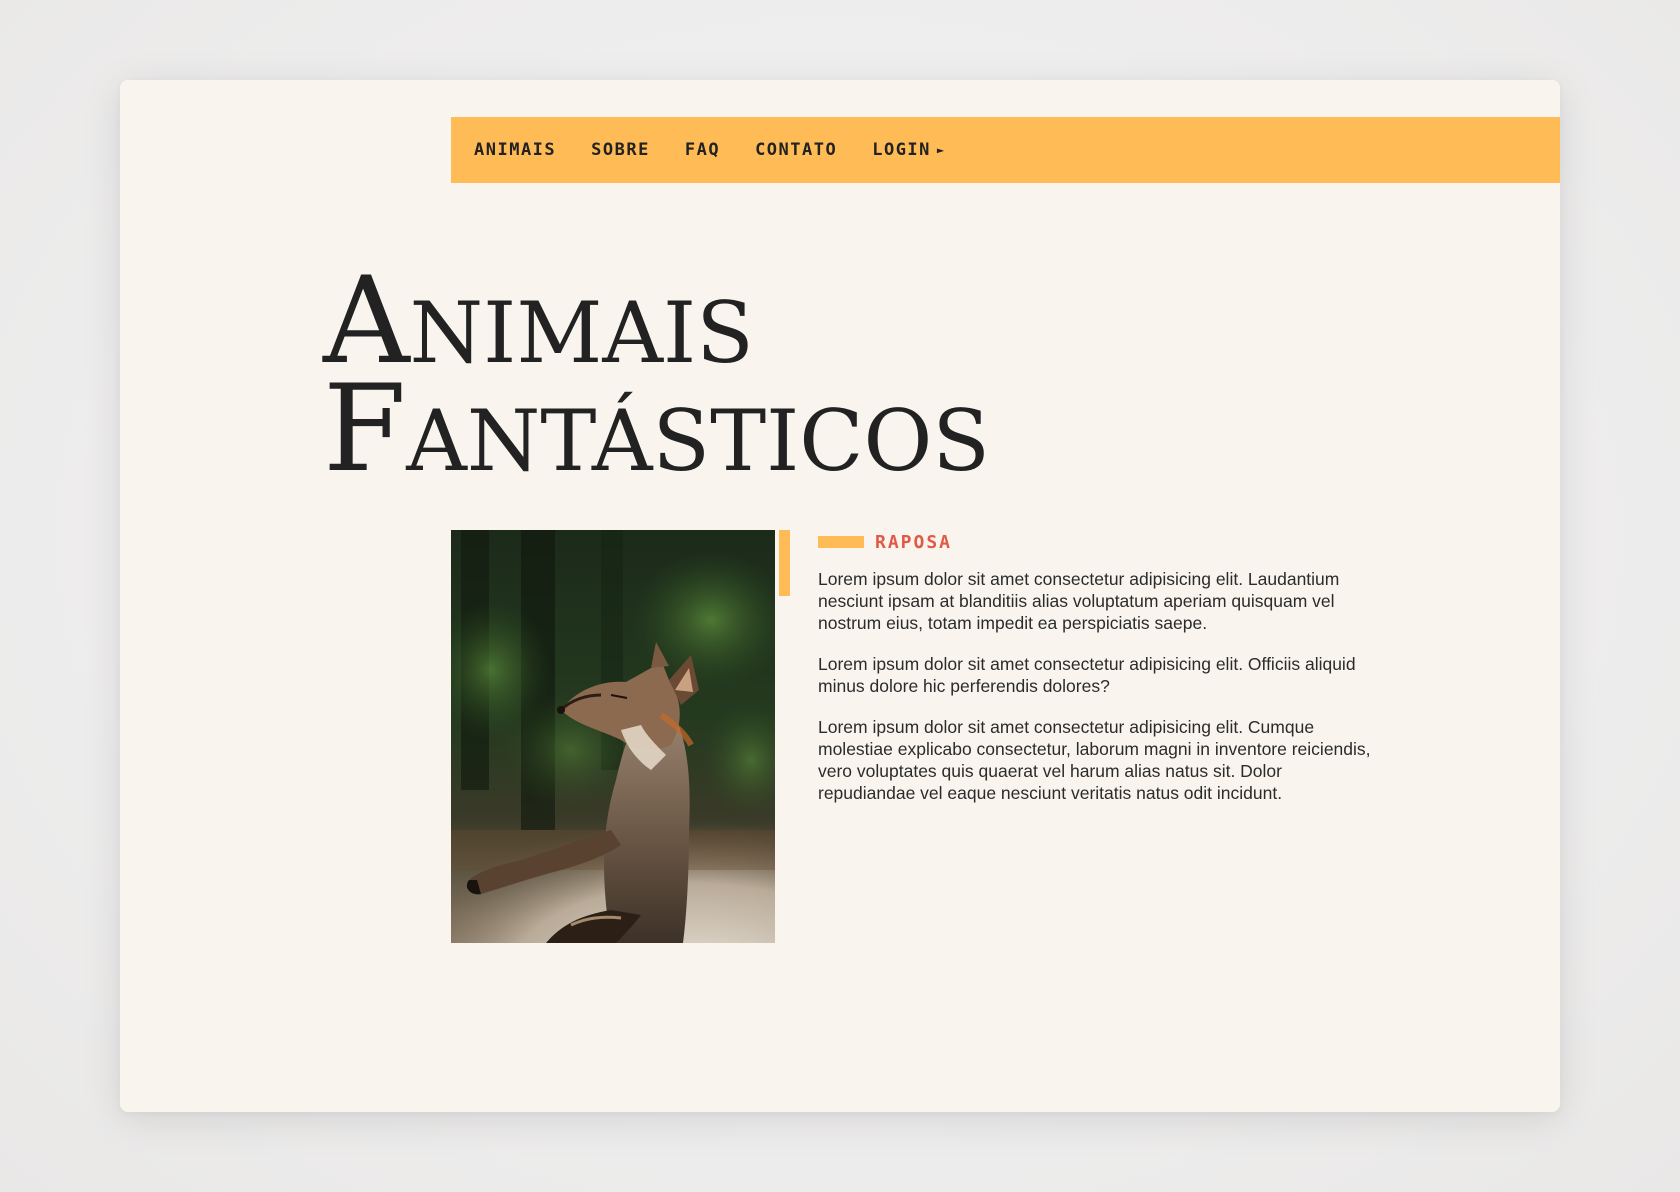  I want to click on play-arrow-icon: ►, so click(941, 150).